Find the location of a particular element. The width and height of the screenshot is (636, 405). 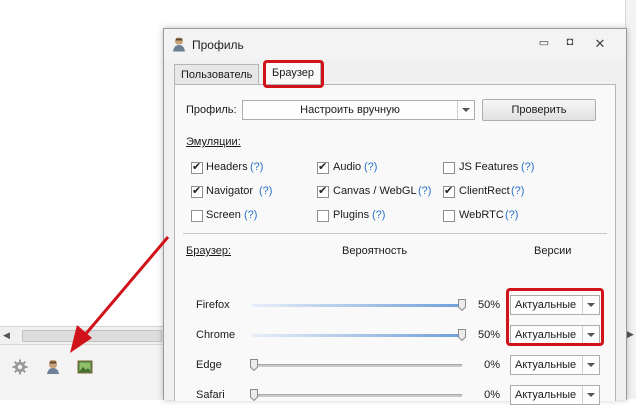

label-screen: Screen is located at coordinates (223, 215).